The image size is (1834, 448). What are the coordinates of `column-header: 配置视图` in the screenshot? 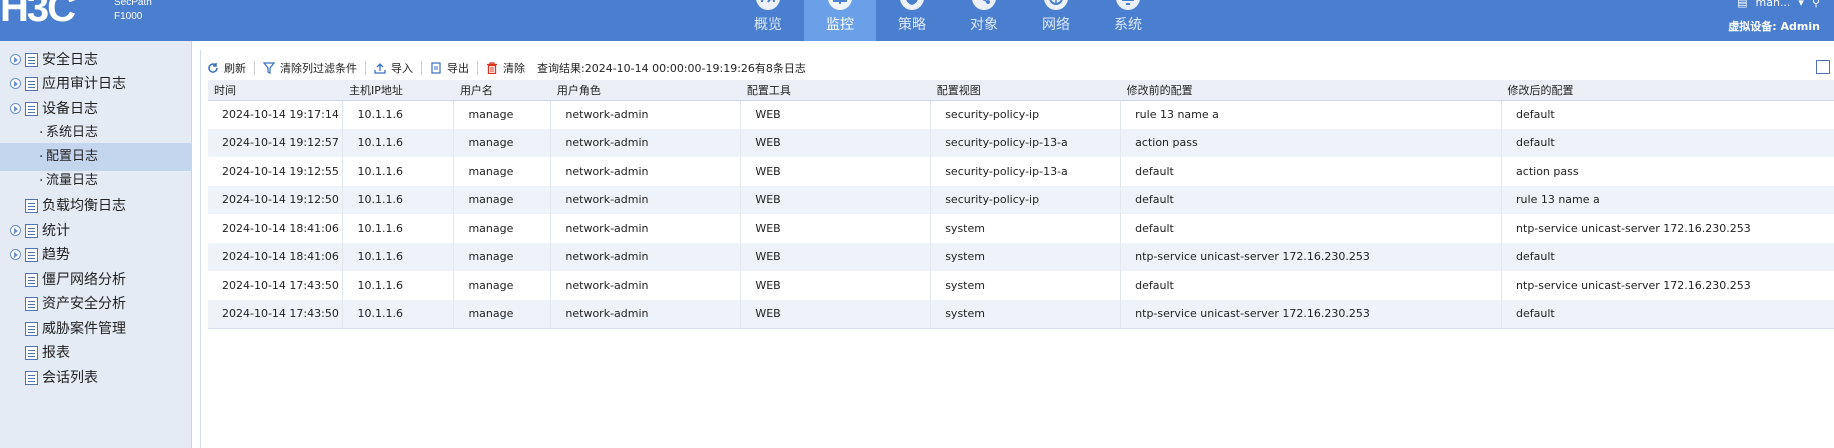 It's located at (1025, 90).